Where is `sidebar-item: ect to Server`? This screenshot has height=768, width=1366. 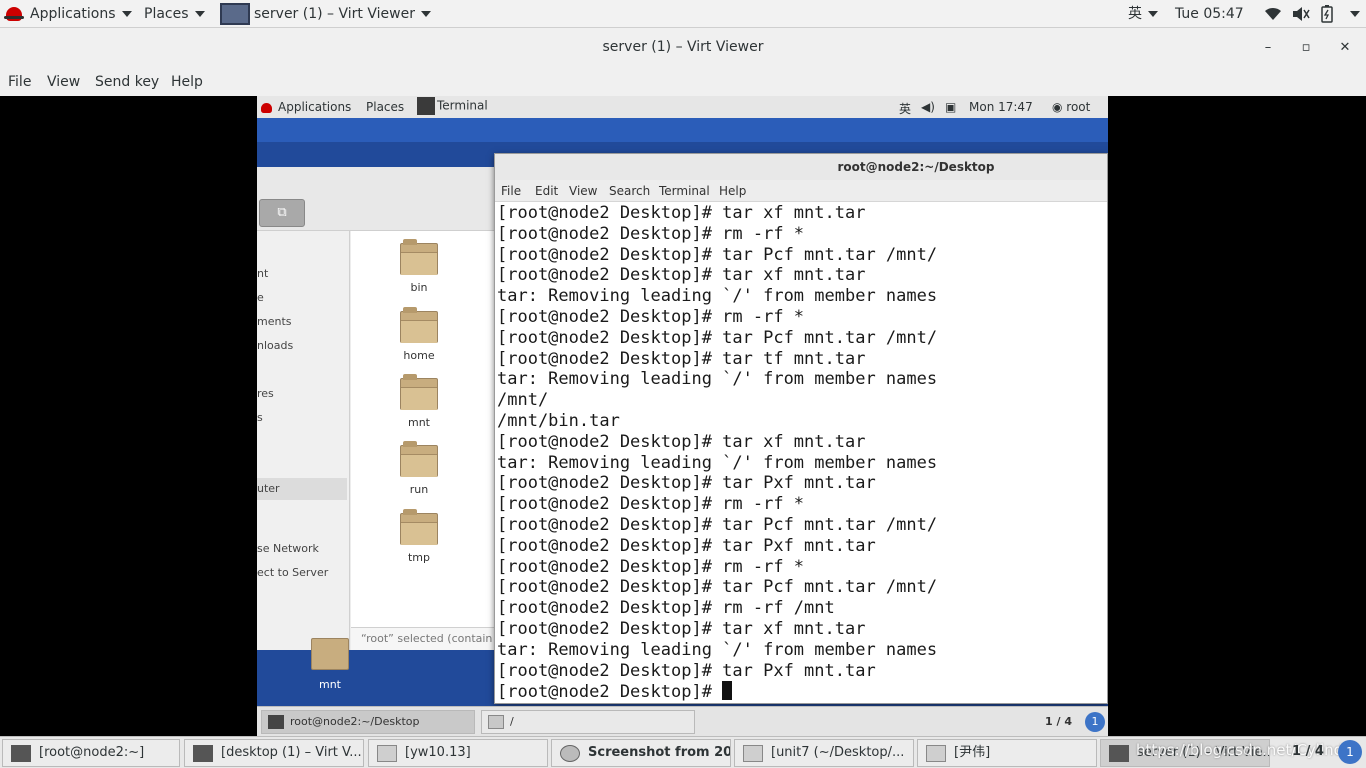 sidebar-item: ect to Server is located at coordinates (292, 572).